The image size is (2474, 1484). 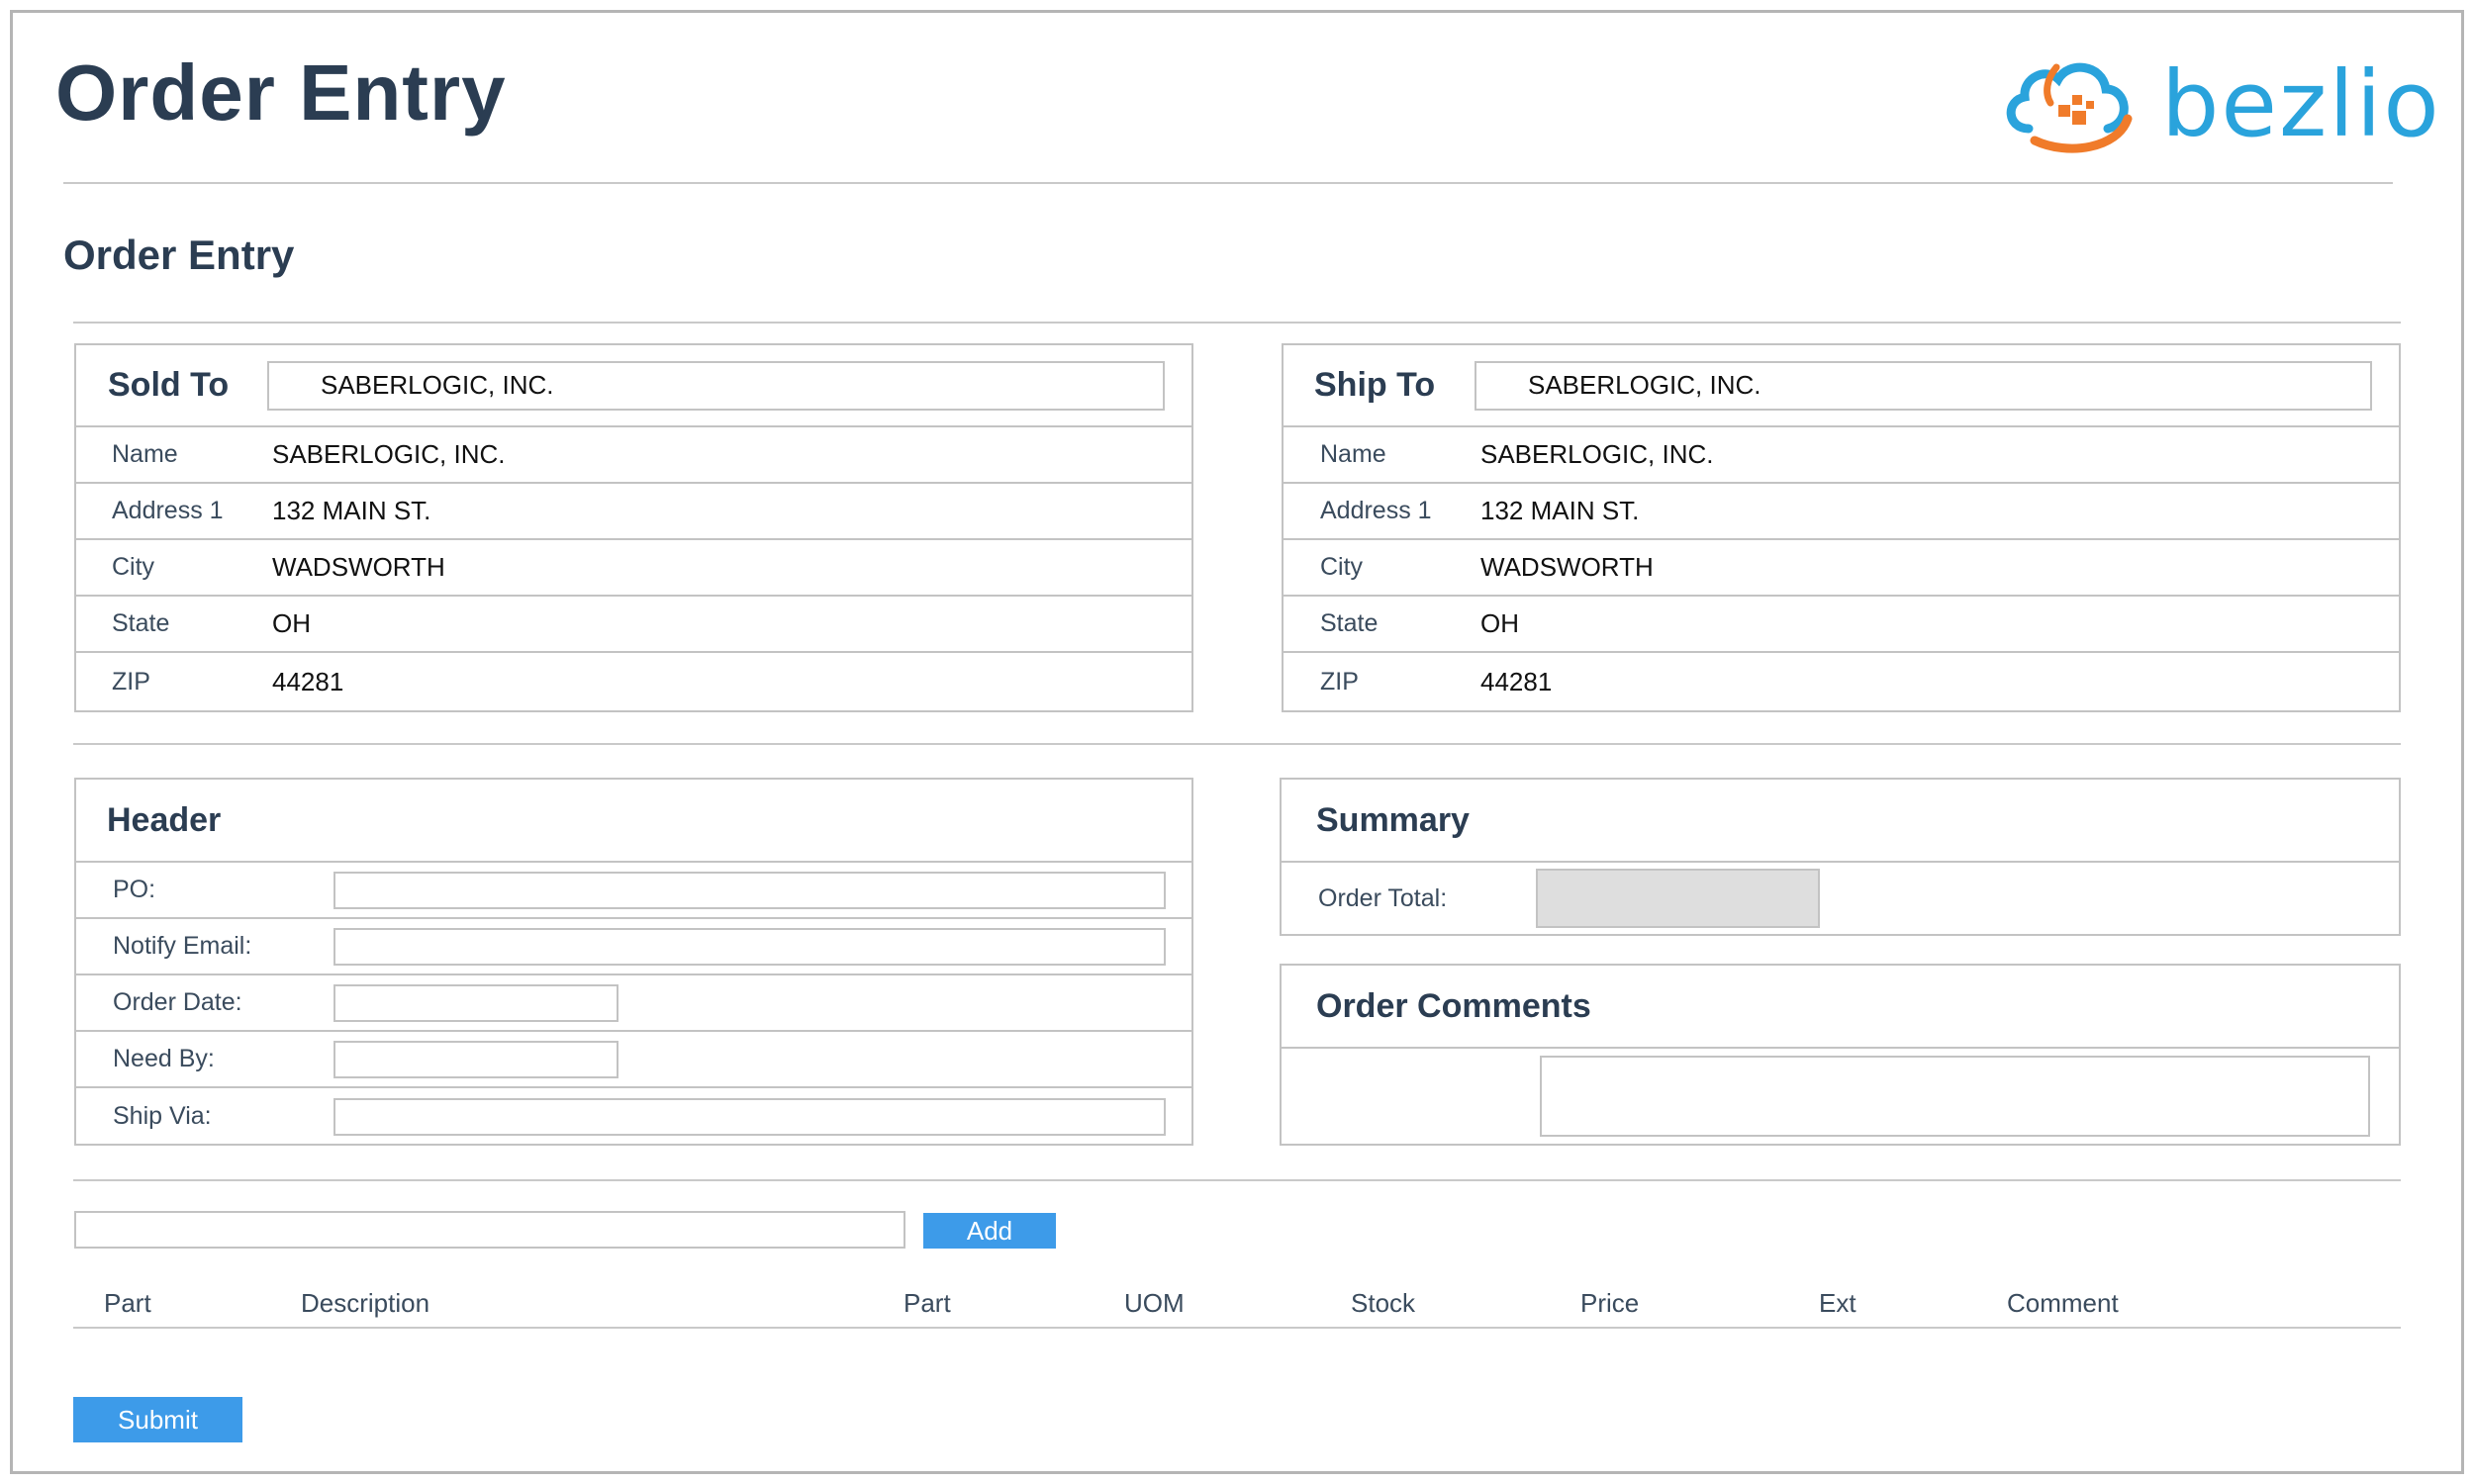 What do you see at coordinates (162, 1116) in the screenshot?
I see `field-label: Ship Via:` at bounding box center [162, 1116].